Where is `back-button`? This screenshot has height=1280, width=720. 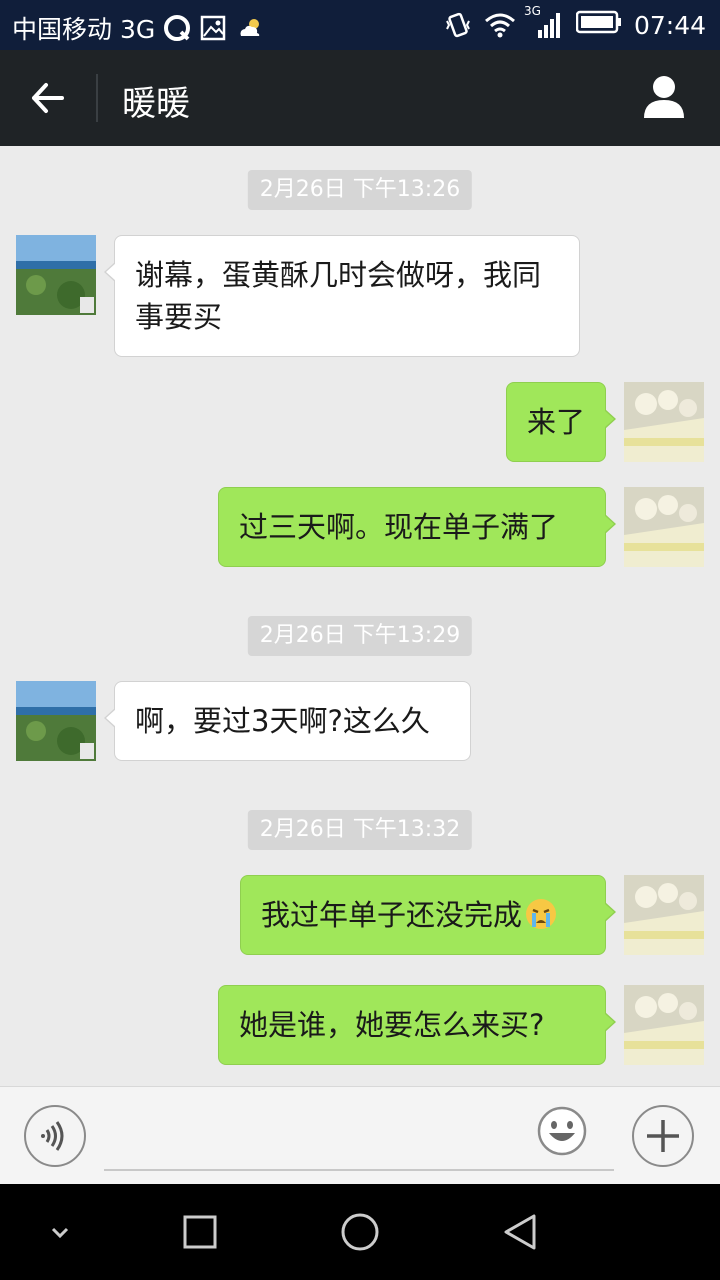 back-button is located at coordinates (48, 98).